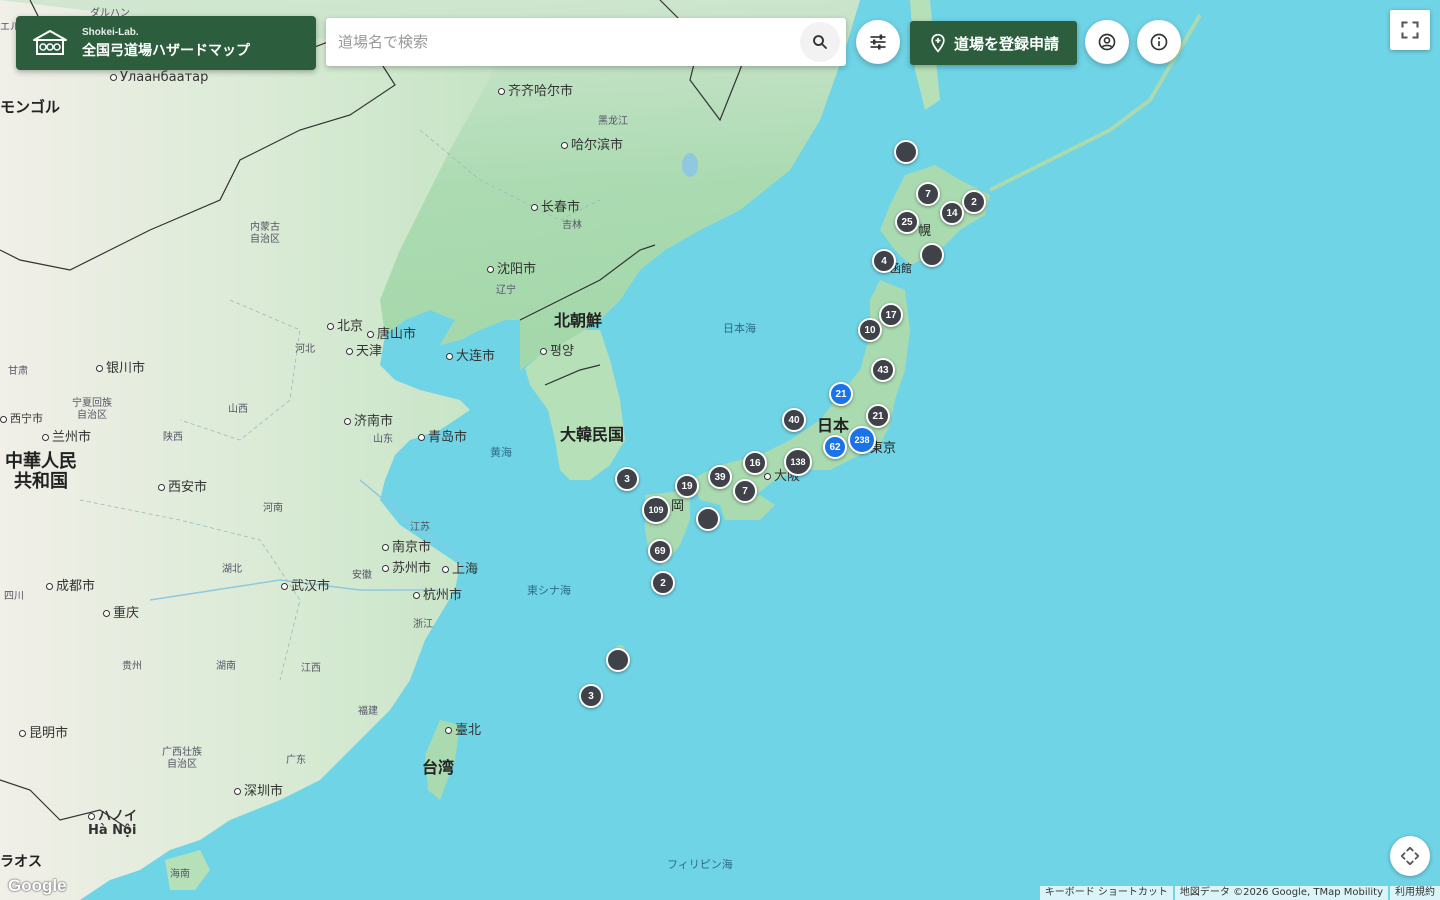 The width and height of the screenshot is (1440, 900). I want to click on filter-button, so click(878, 42).